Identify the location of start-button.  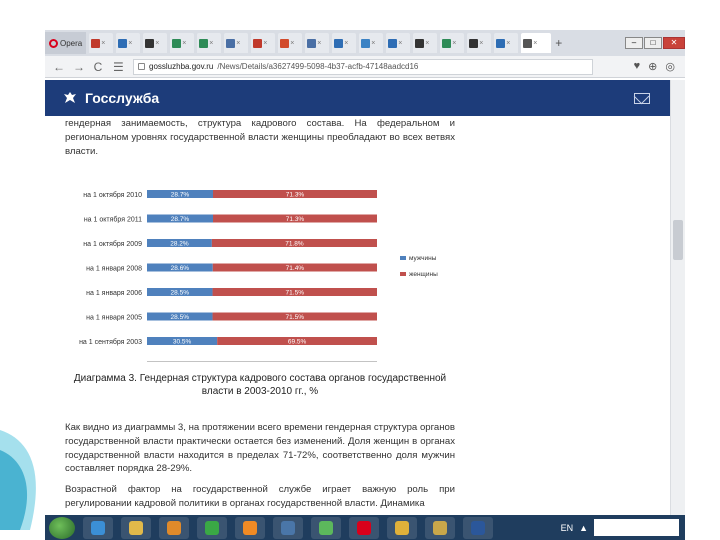
(62, 527).